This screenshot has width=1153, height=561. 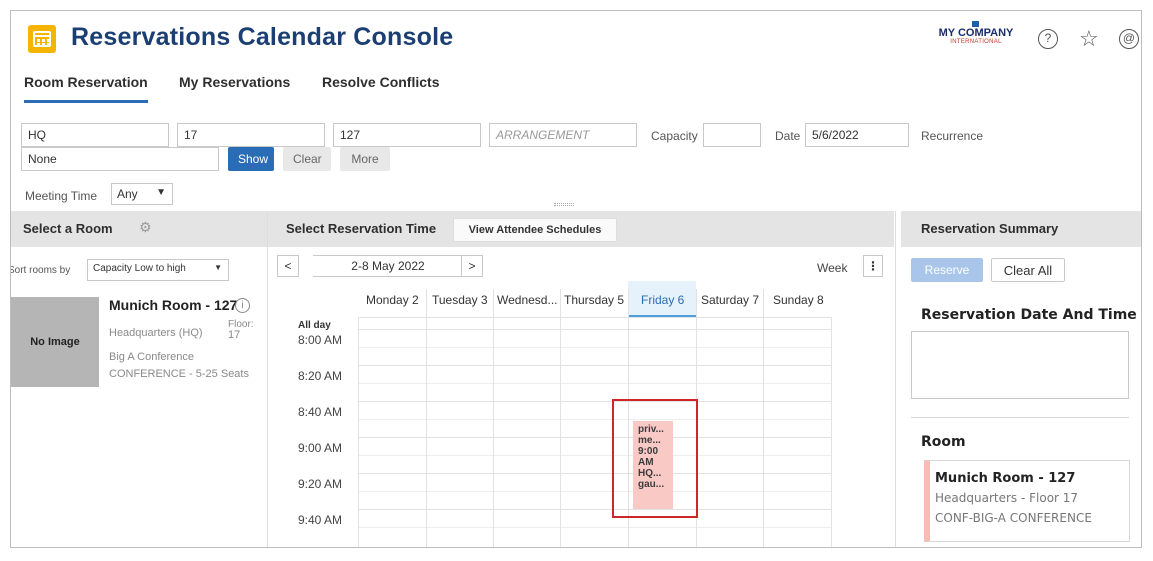 I want to click on all-day-label: All day, so click(x=314, y=325).